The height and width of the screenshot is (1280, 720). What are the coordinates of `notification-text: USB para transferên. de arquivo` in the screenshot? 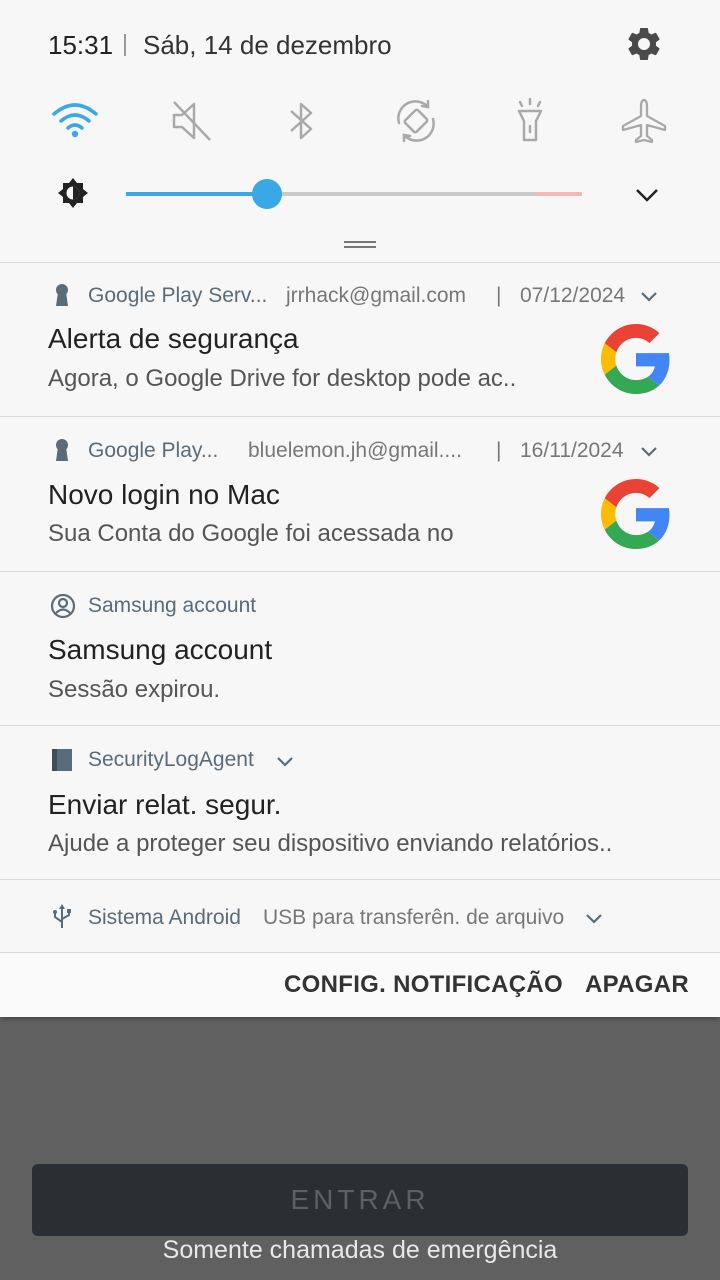 It's located at (414, 917).